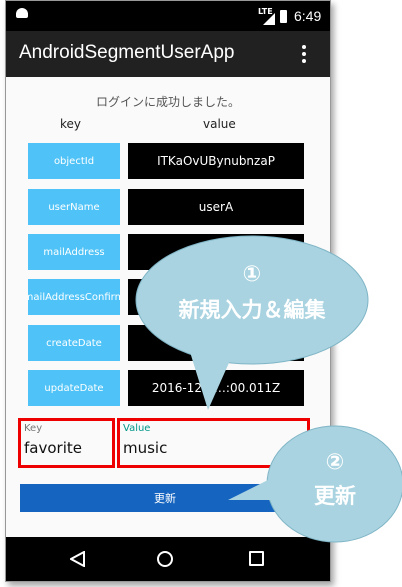  What do you see at coordinates (335, 462) in the screenshot?
I see `callout-2-number: ②` at bounding box center [335, 462].